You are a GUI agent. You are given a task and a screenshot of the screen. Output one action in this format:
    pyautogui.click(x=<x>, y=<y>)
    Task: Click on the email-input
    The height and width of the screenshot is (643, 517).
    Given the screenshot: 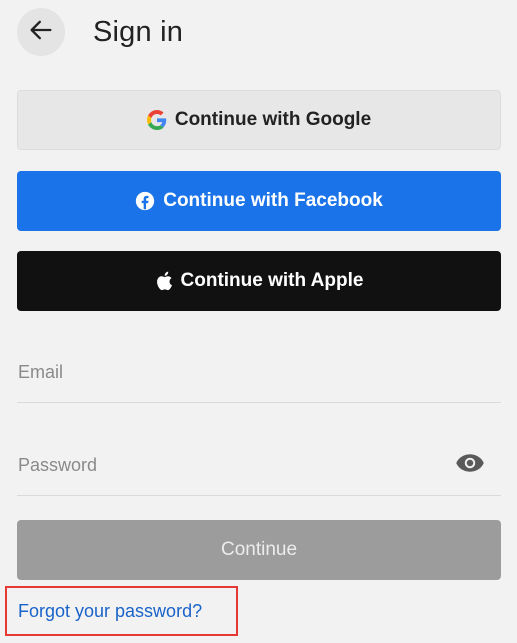 What is the action you would take?
    pyautogui.click(x=259, y=372)
    